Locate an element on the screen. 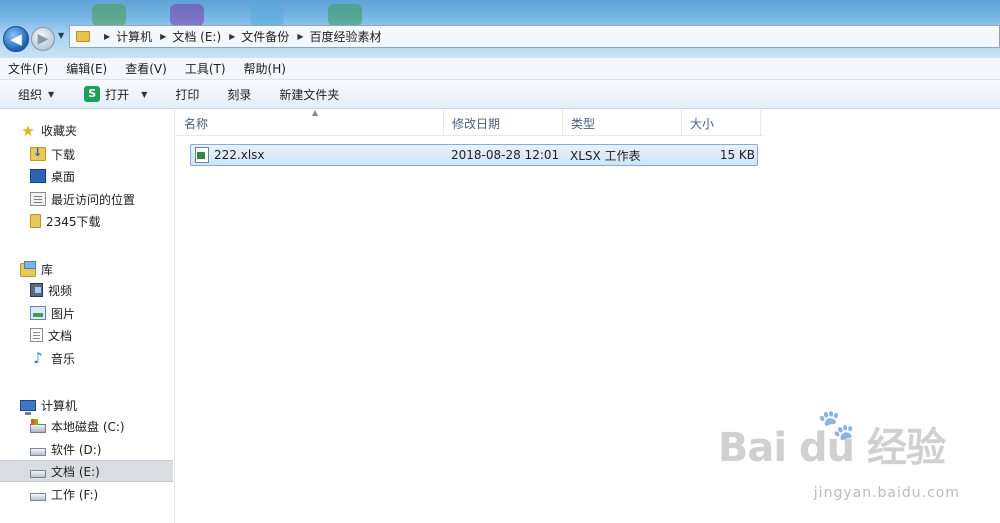 The image size is (1000, 523). sidebar-item-drive-e: 文档 (E:) is located at coordinates (86, 471).